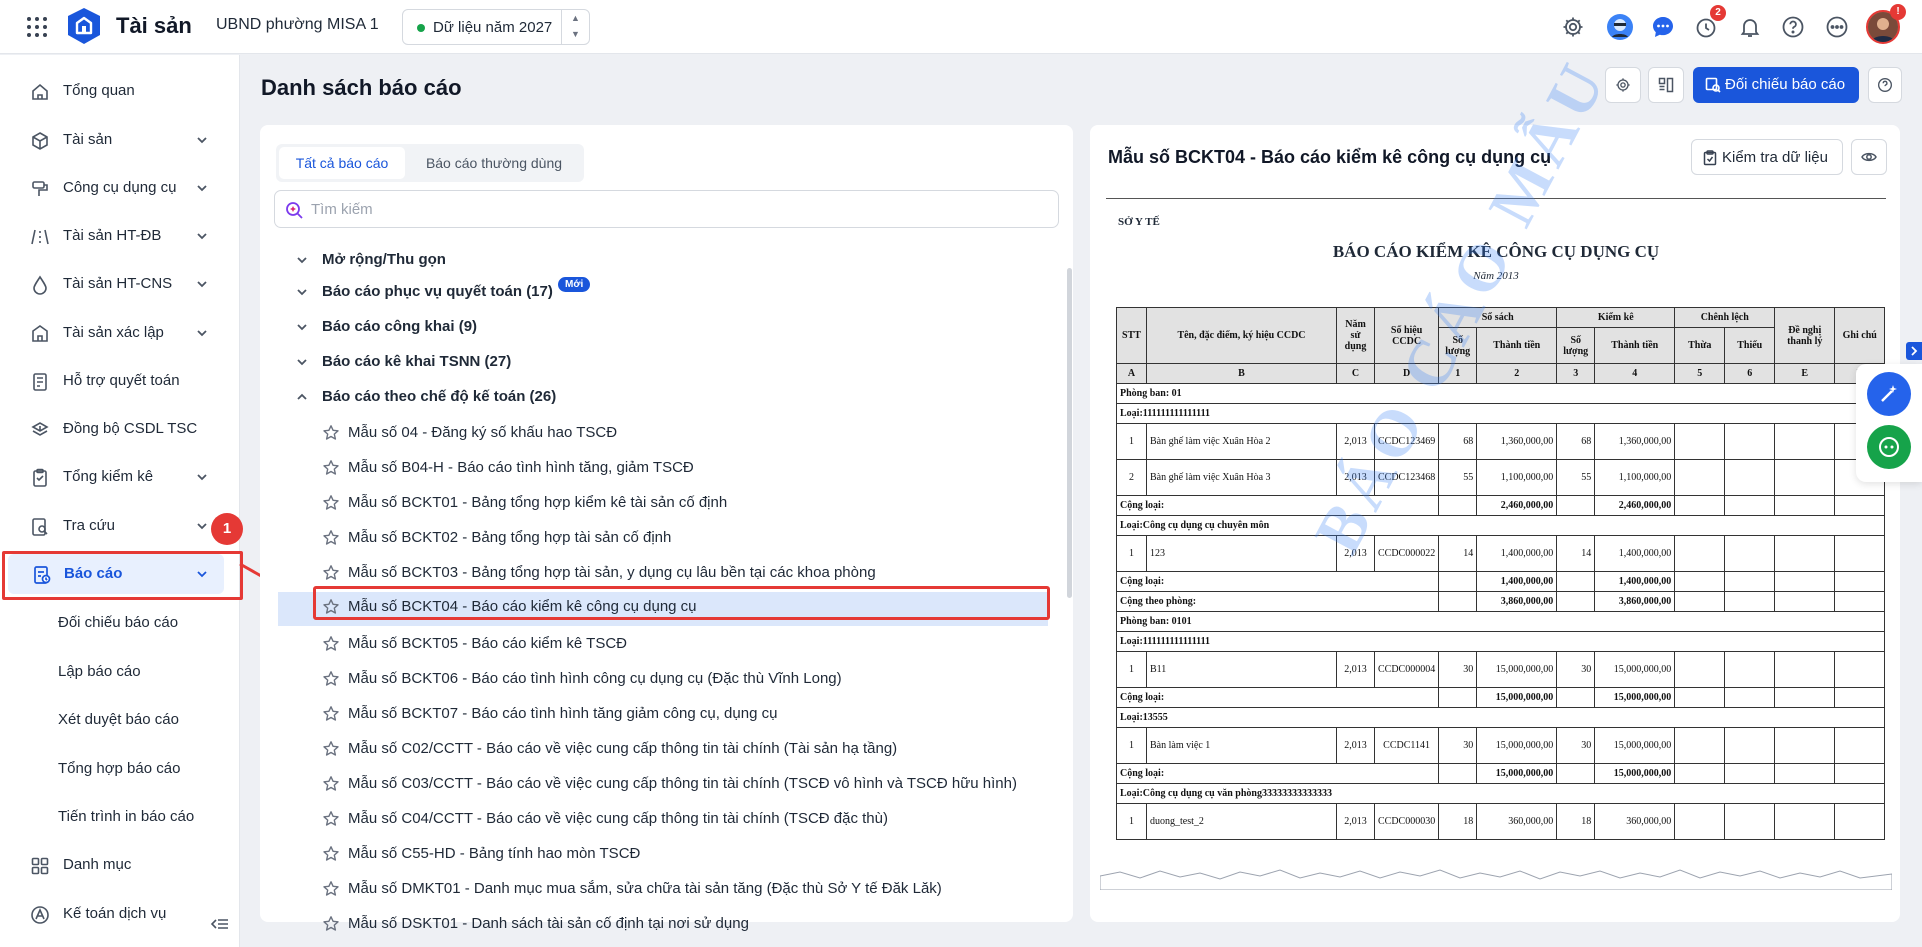  What do you see at coordinates (40, 478) in the screenshot?
I see `clipboard-icon` at bounding box center [40, 478].